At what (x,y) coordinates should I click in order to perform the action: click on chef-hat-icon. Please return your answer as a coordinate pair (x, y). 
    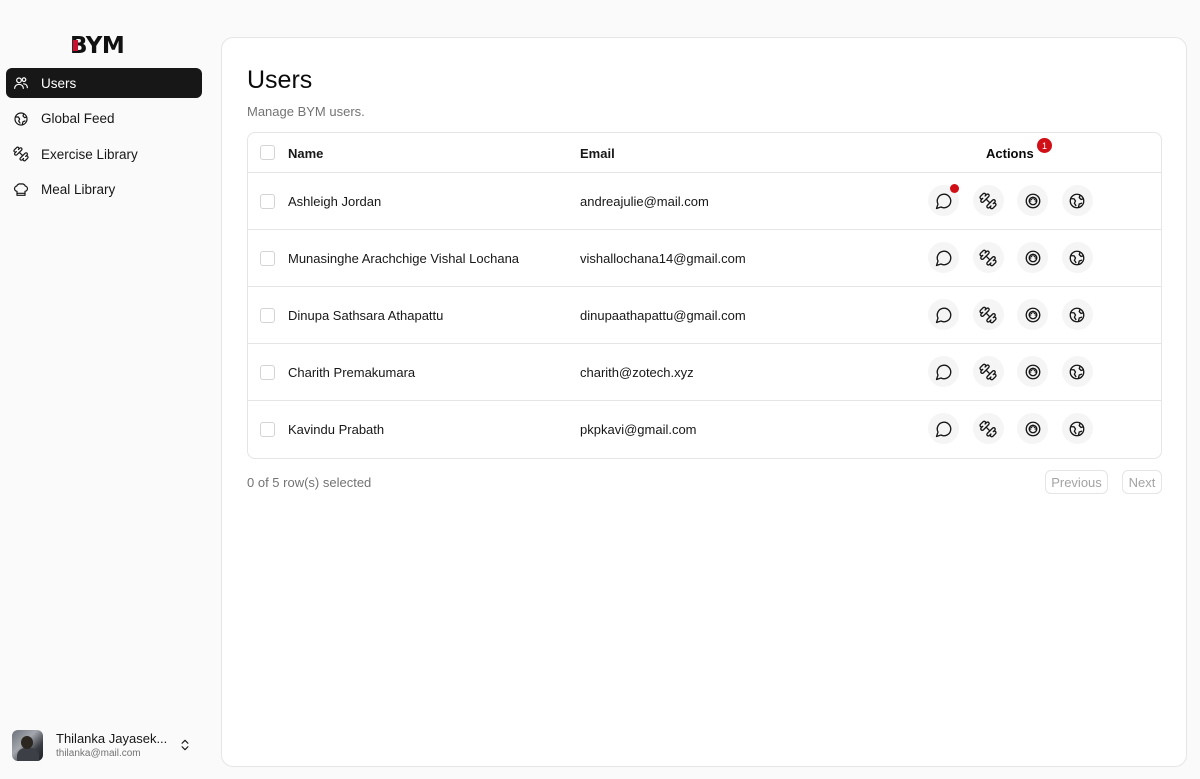
    Looking at the image, I should click on (21, 190).